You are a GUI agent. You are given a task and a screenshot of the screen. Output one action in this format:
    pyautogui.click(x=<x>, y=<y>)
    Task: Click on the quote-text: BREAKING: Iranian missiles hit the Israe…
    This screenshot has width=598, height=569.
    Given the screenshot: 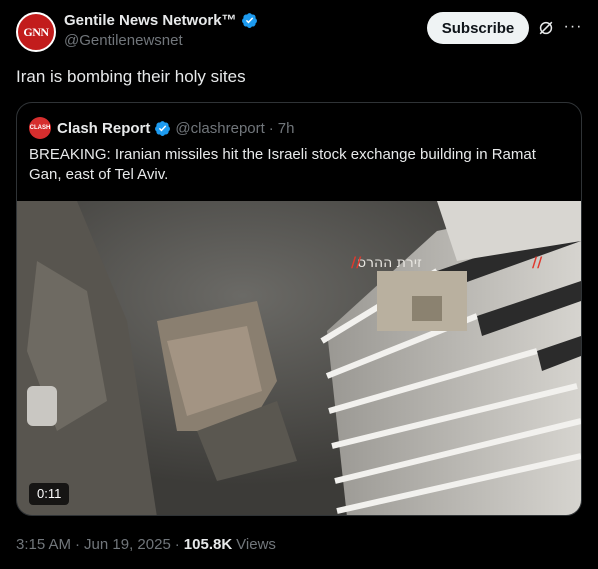 What is the action you would take?
    pyautogui.click(x=282, y=164)
    